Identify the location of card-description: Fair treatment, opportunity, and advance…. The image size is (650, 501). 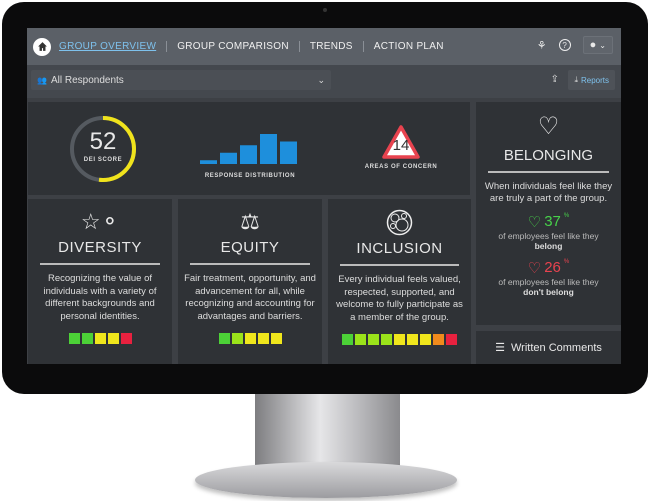
(250, 297).